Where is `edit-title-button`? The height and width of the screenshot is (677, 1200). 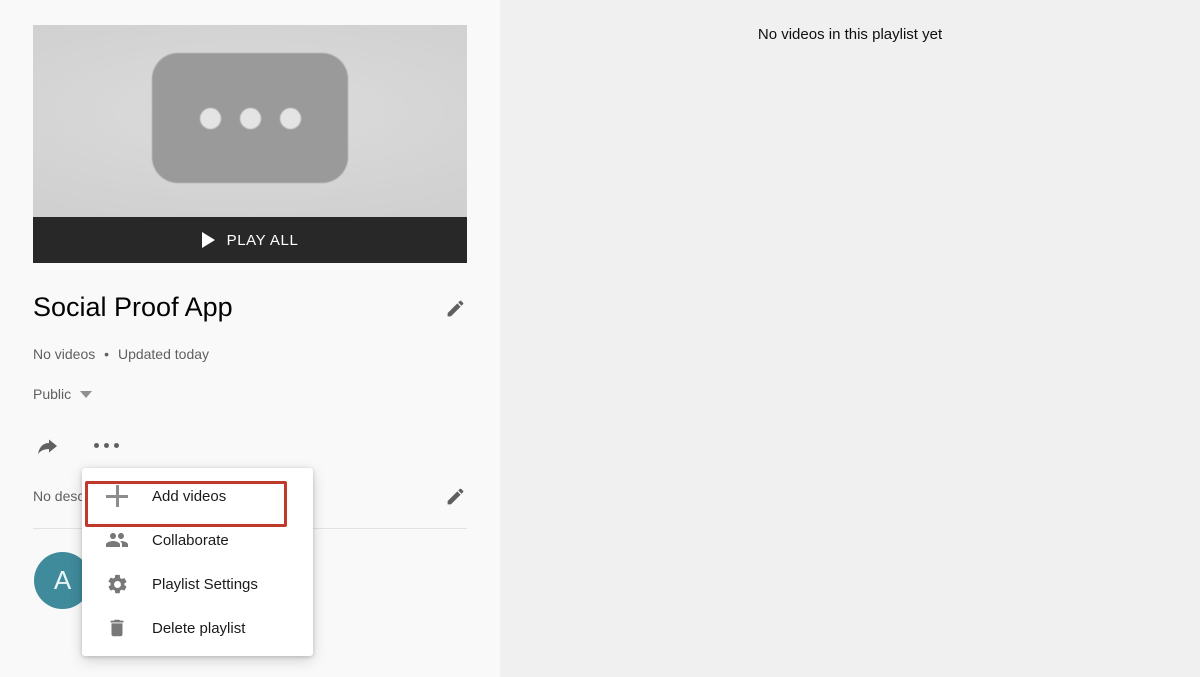
edit-title-button is located at coordinates (455, 308).